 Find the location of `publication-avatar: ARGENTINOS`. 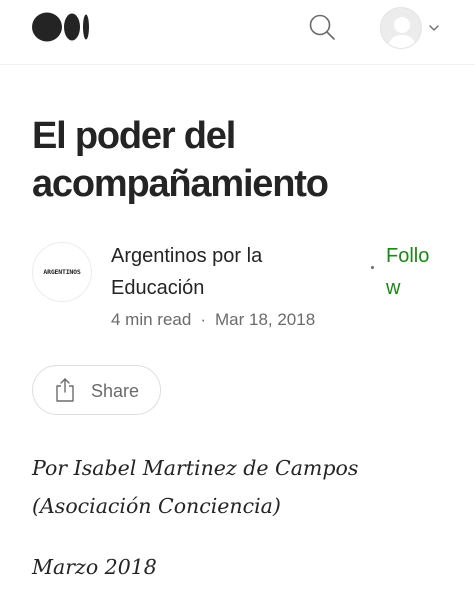

publication-avatar: ARGENTINOS is located at coordinates (62, 272).